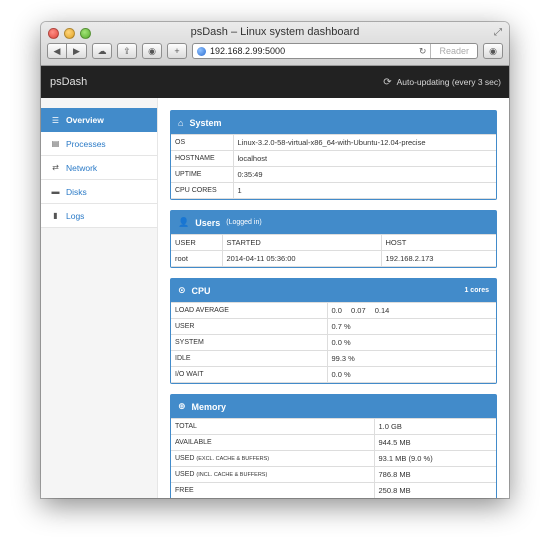  I want to click on row-label: FREE, so click(273, 490).